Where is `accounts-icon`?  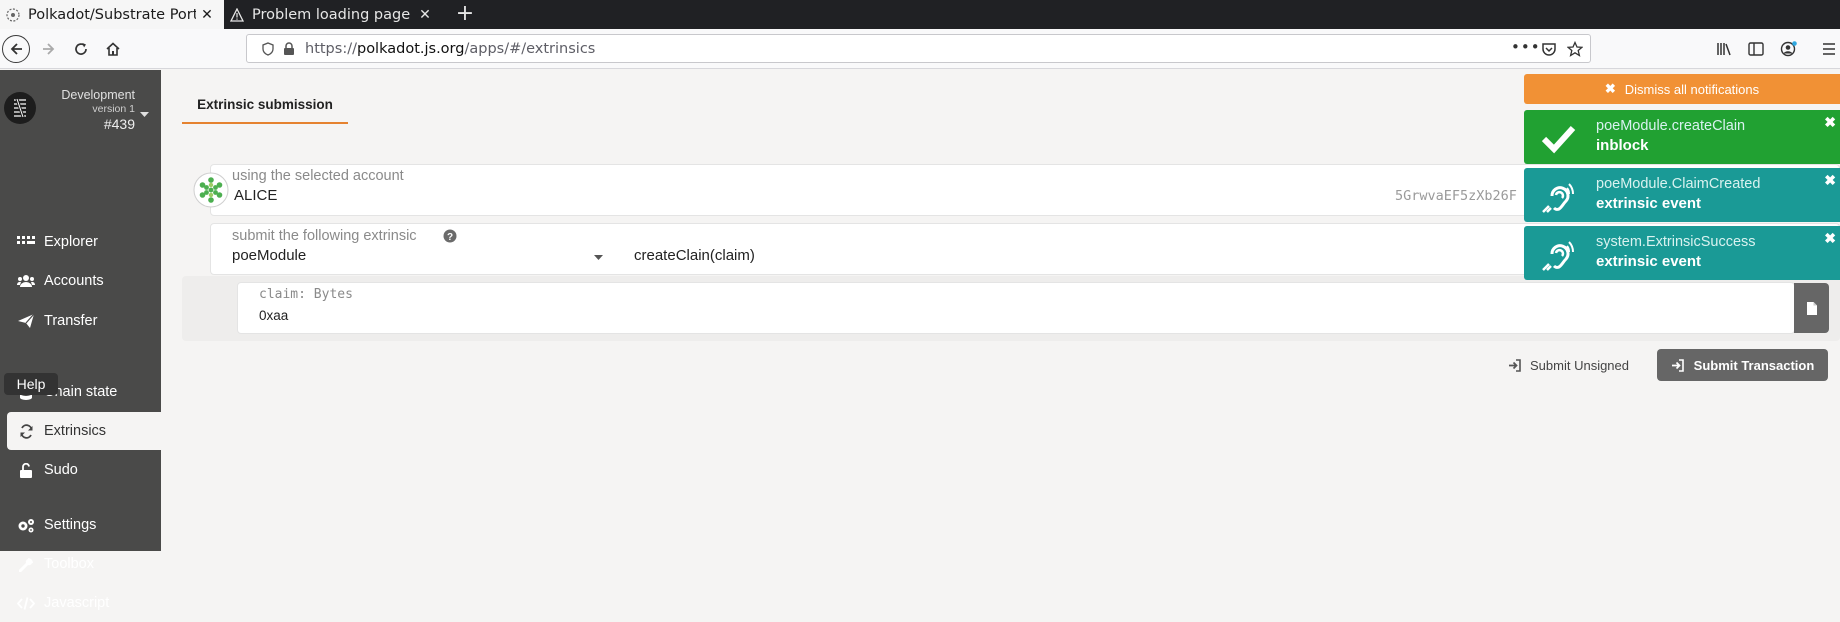 accounts-icon is located at coordinates (26, 281).